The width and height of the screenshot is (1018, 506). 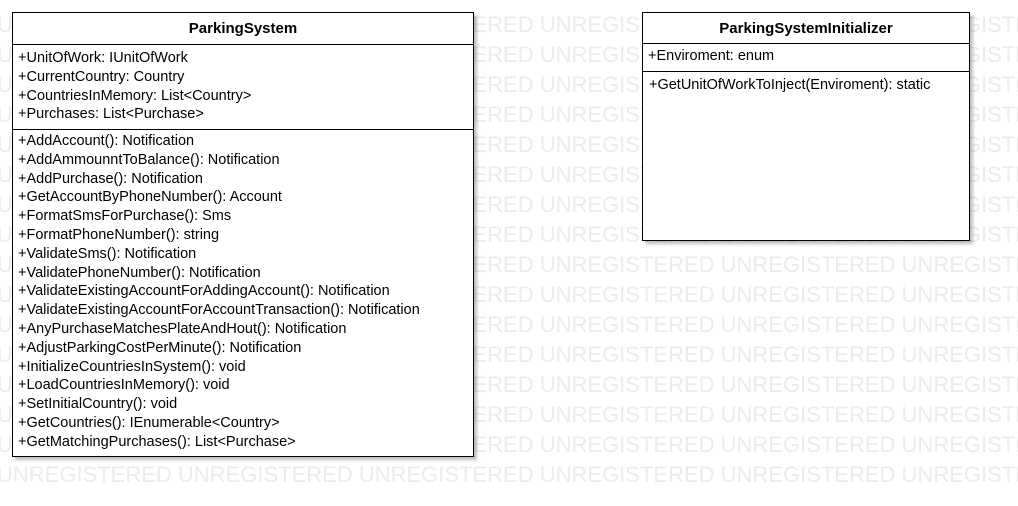 I want to click on method: +ValidateSms(): Notification, so click(x=107, y=253).